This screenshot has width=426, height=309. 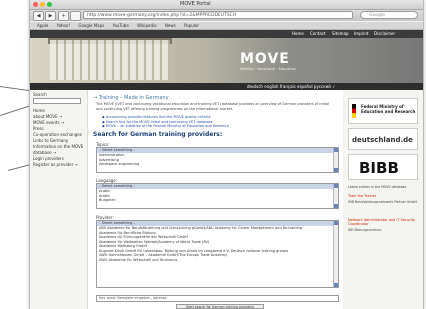 I want to click on reload-button: +, so click(x=63, y=16).